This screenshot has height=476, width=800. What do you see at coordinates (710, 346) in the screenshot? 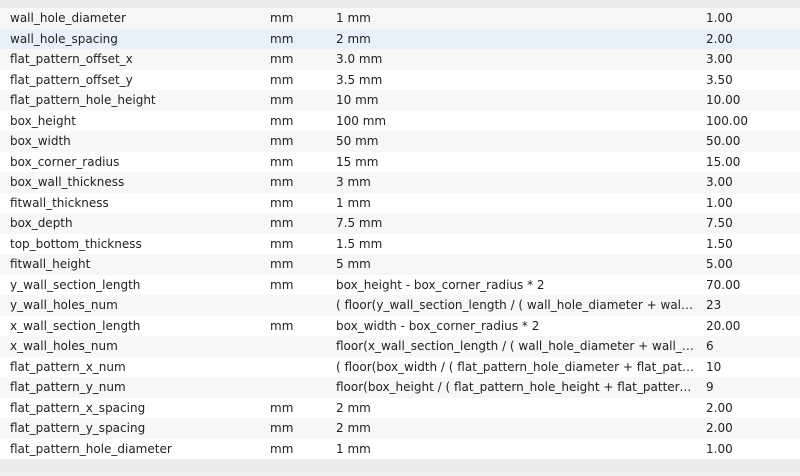
I see `parameter-value: 6` at bounding box center [710, 346].